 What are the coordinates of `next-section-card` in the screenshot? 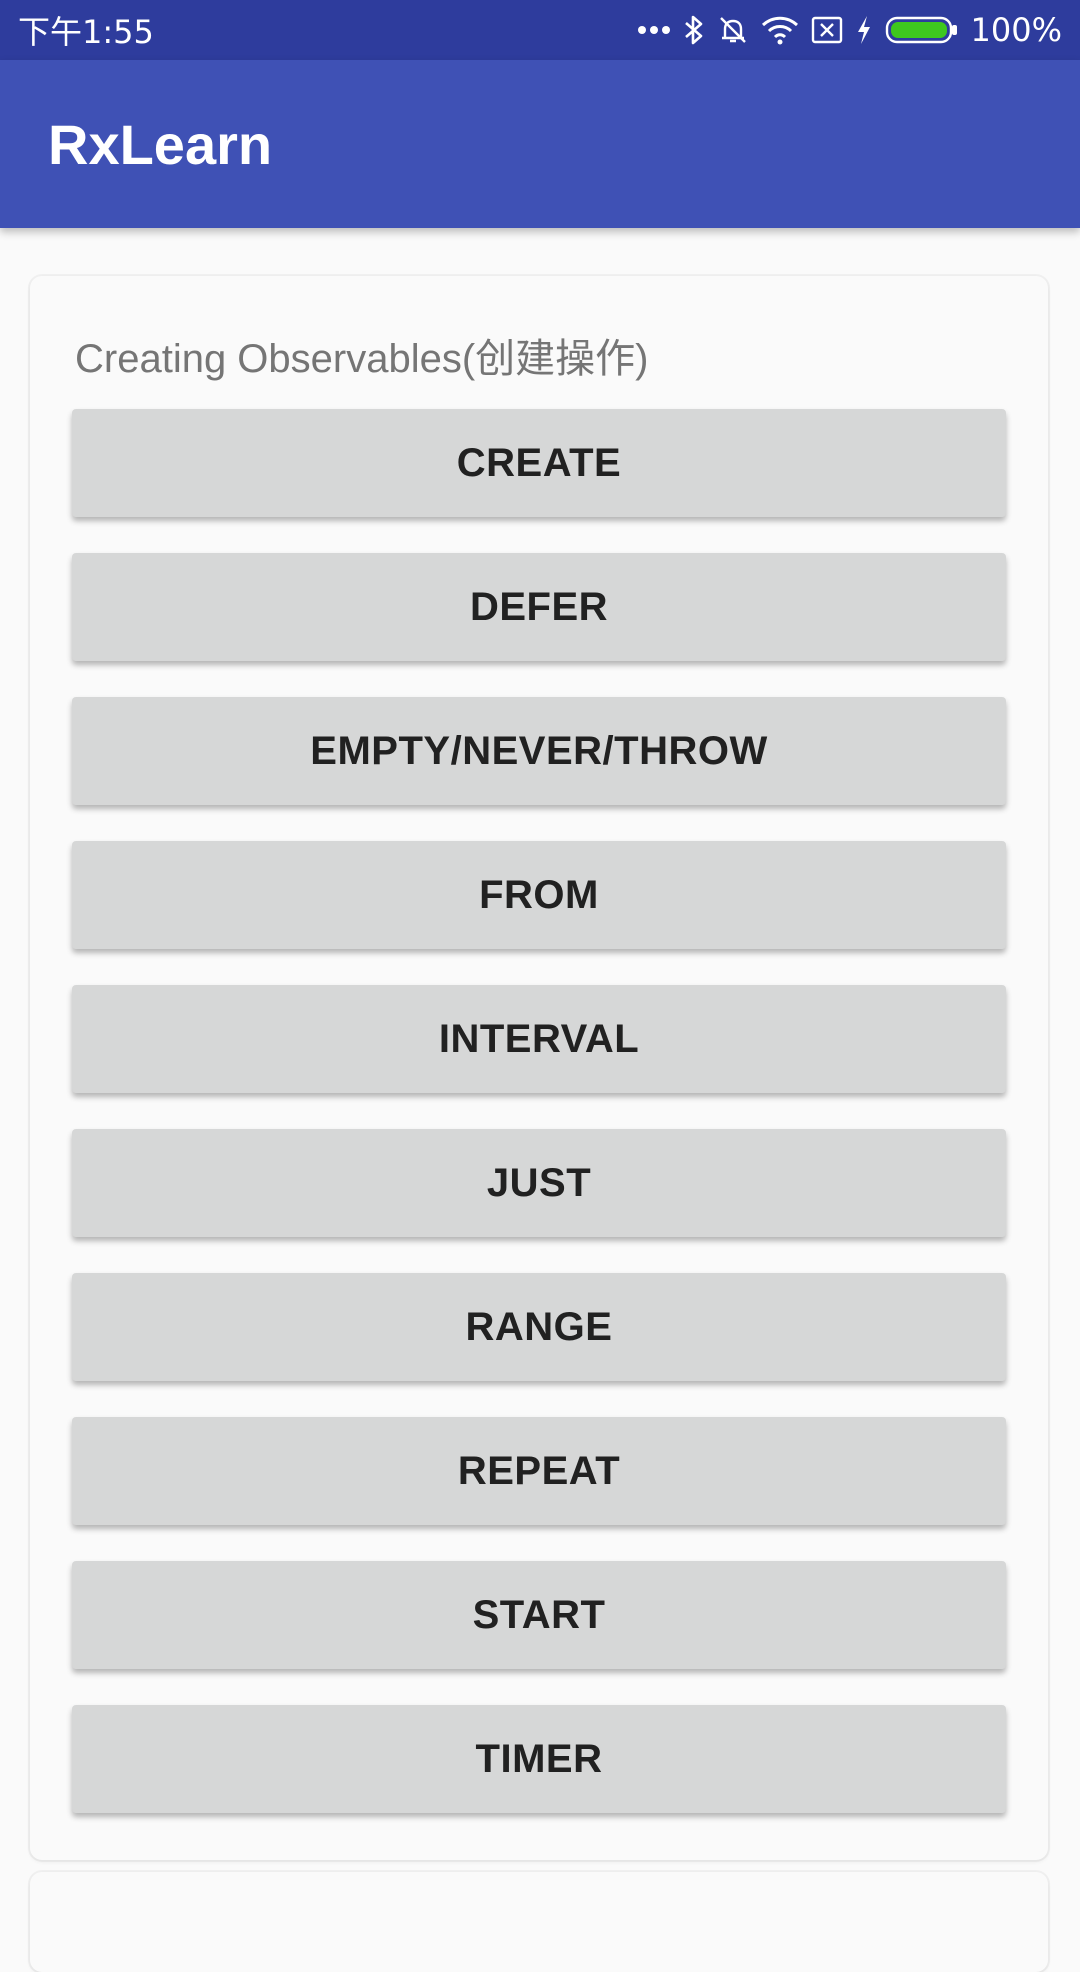 It's located at (539, 1922).